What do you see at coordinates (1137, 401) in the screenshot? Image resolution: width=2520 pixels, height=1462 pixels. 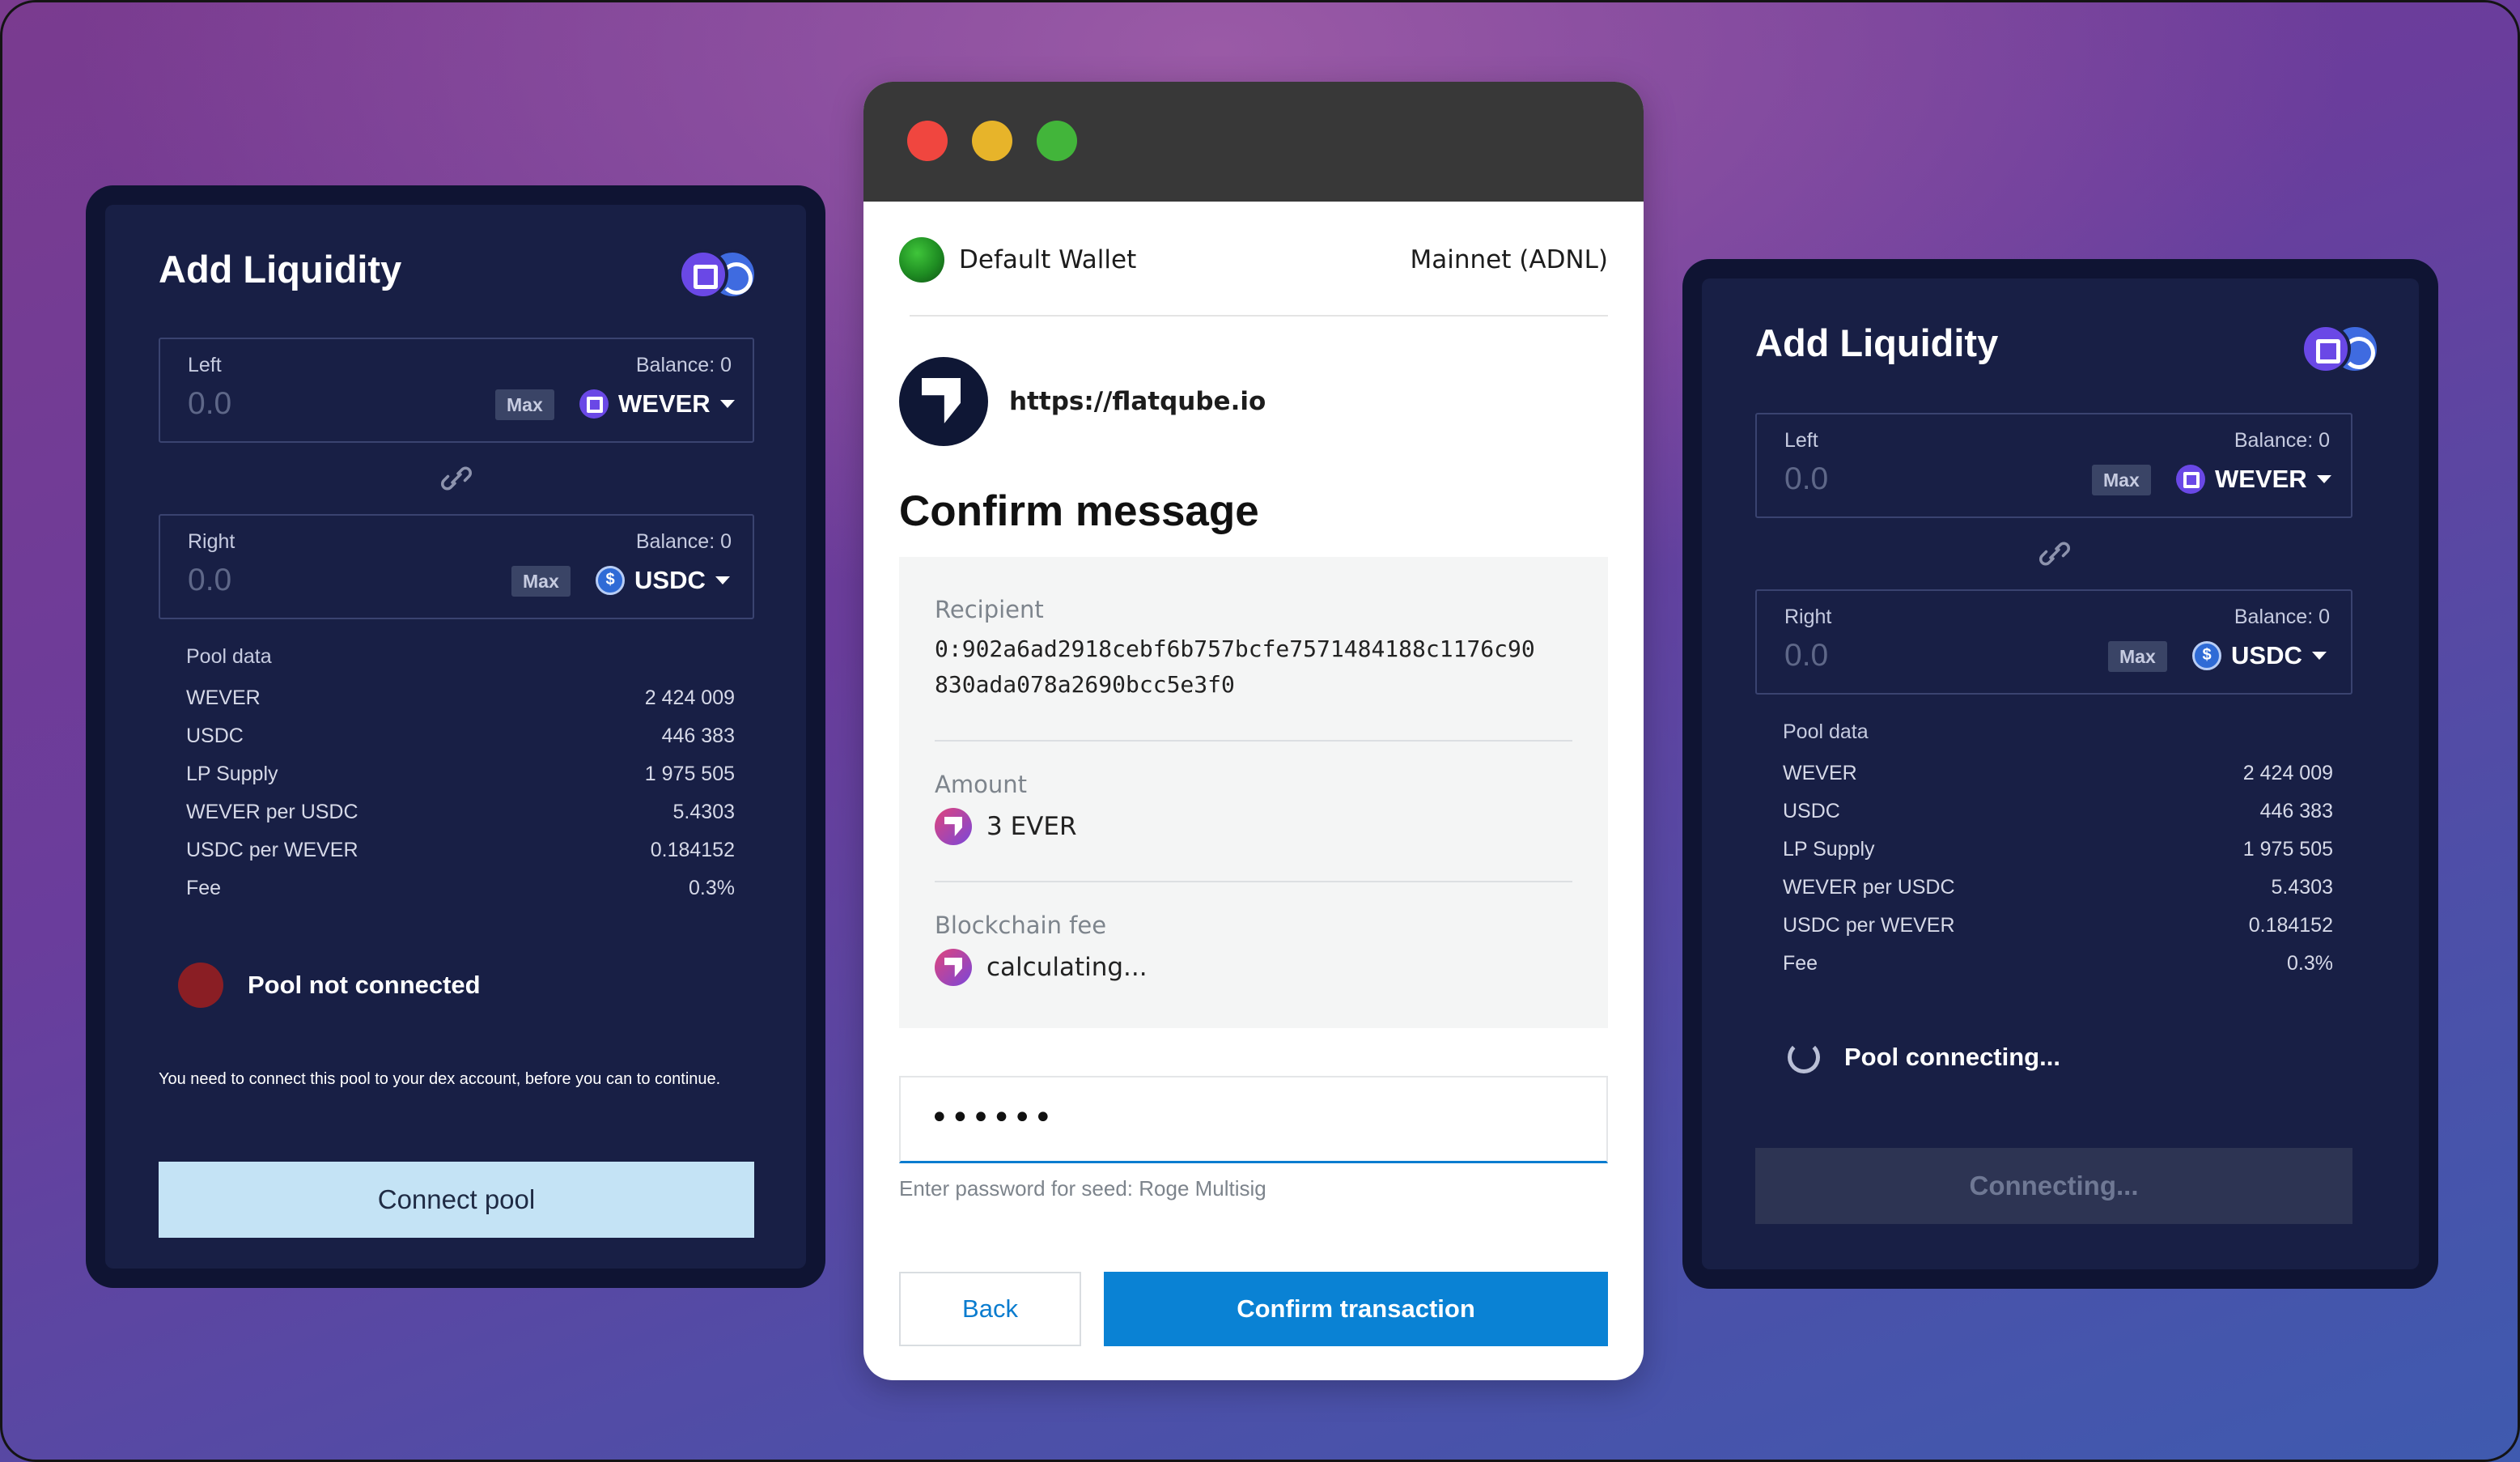 I see `site-url: https://flatqube.io` at bounding box center [1137, 401].